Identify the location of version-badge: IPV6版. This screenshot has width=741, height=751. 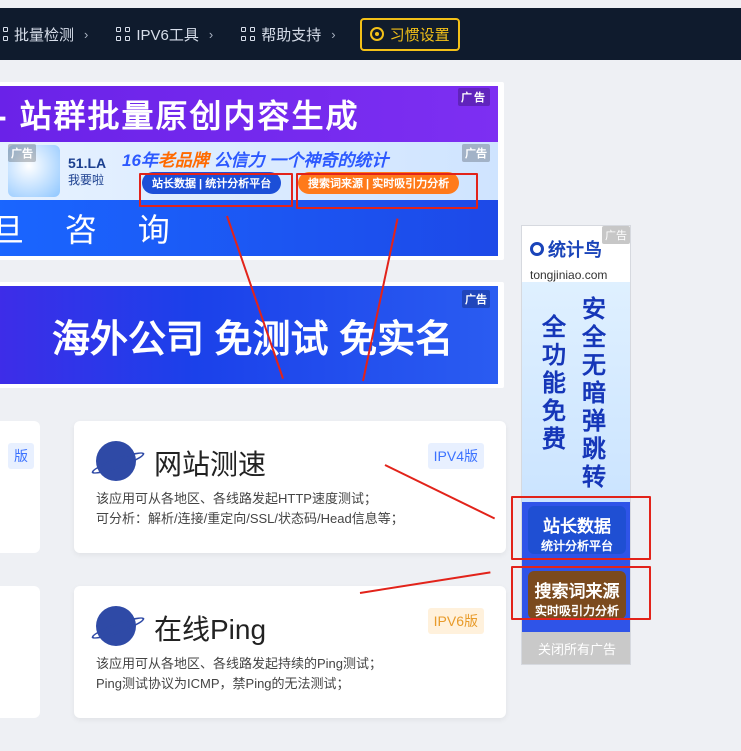
(455, 621).